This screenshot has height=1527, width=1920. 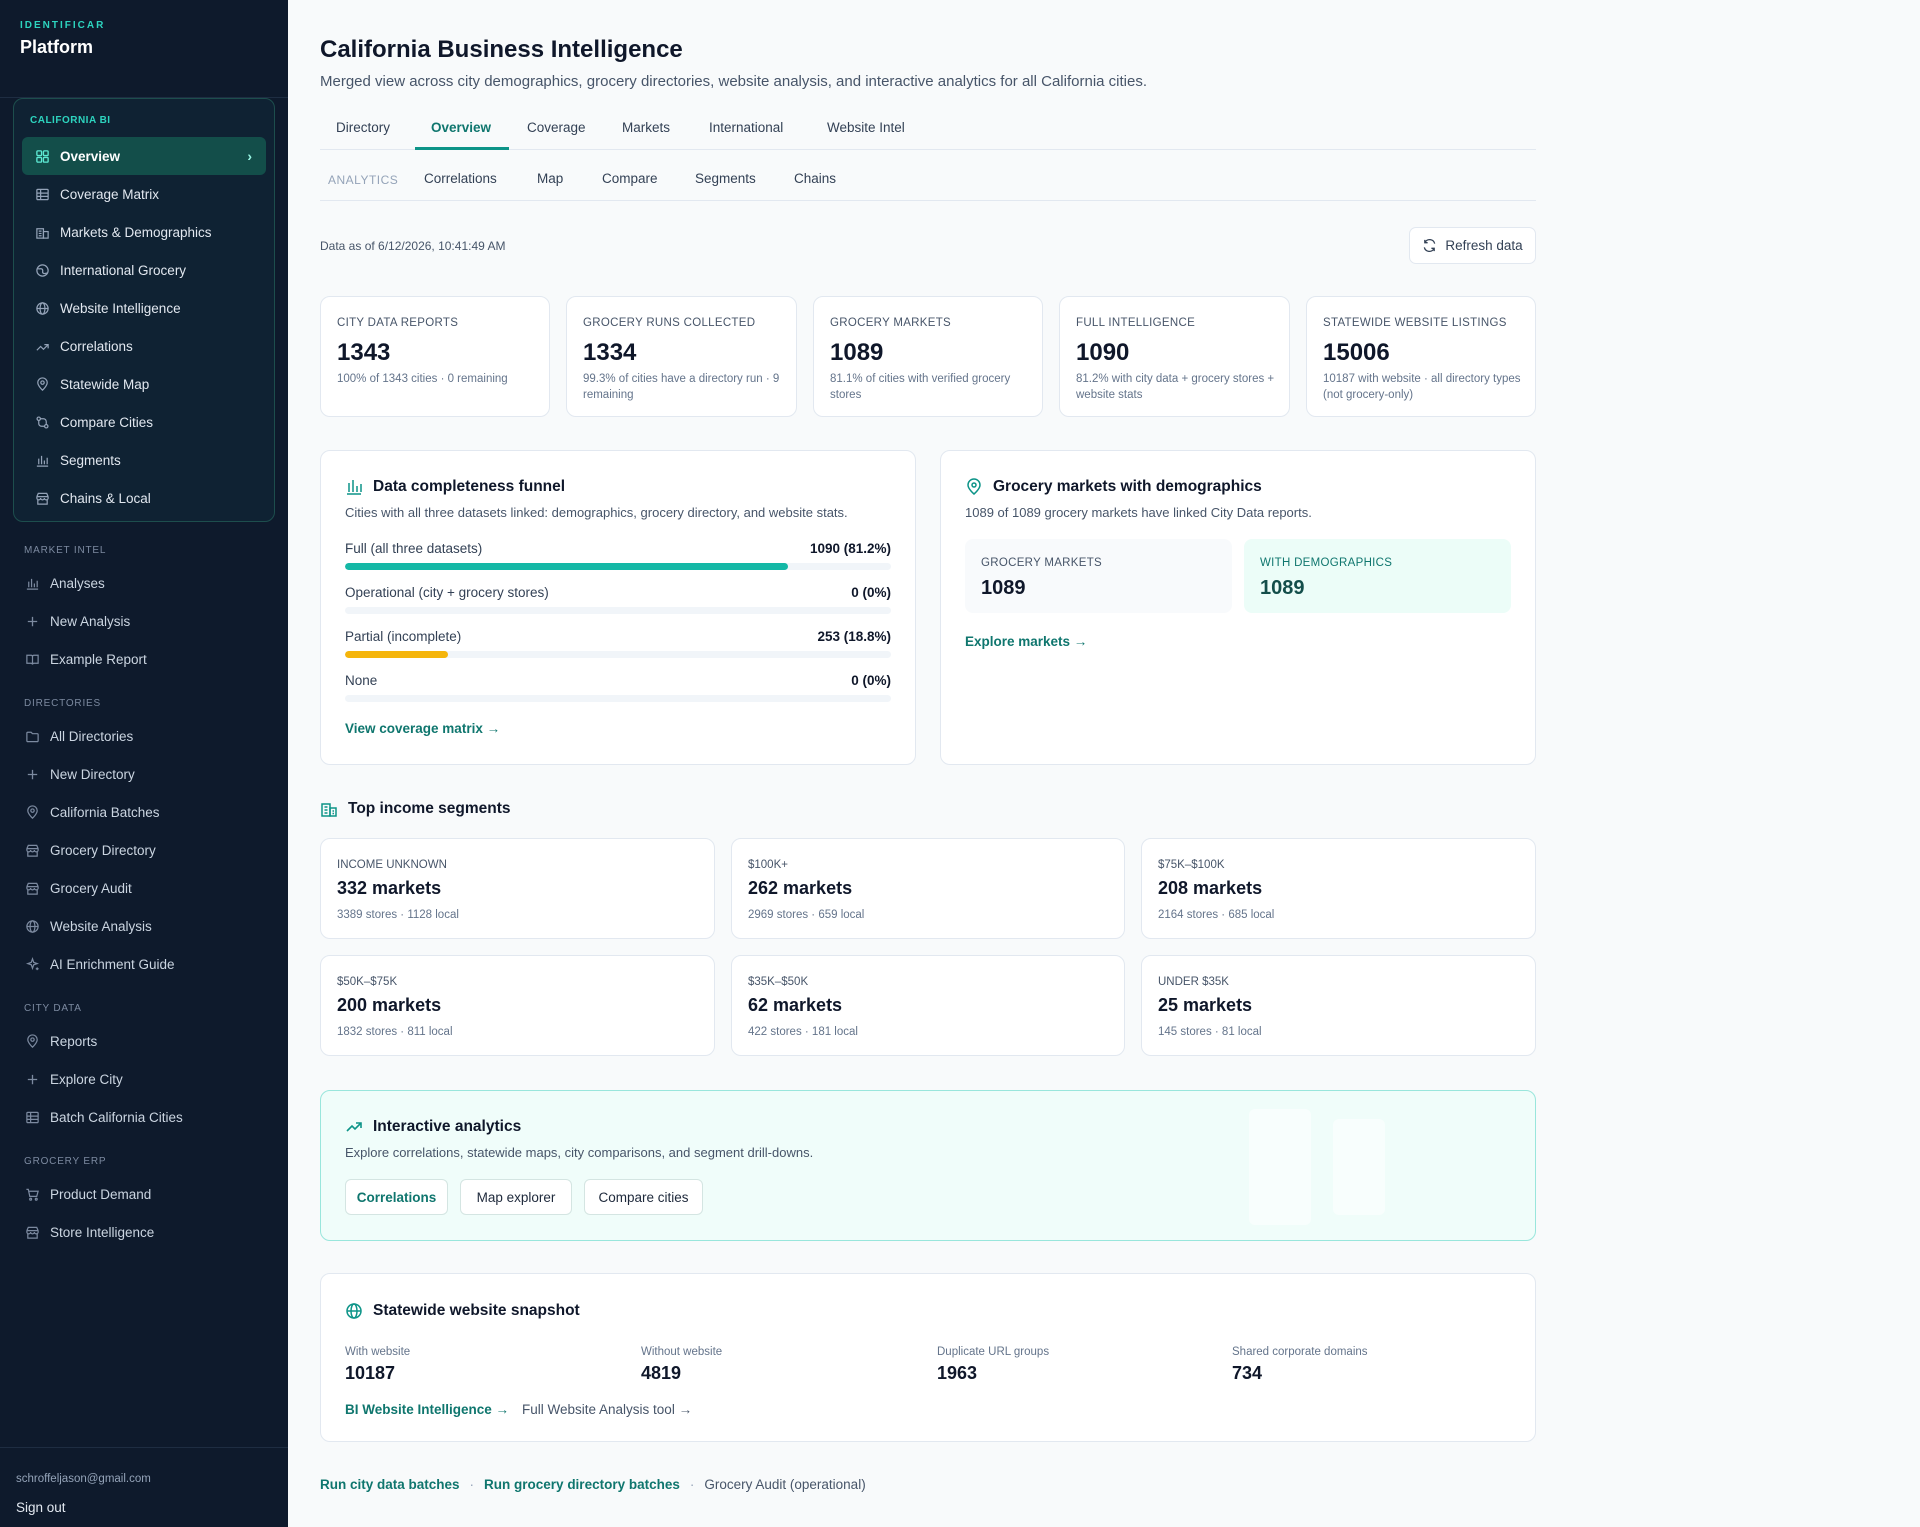 What do you see at coordinates (144, 194) in the screenshot?
I see `sidebar-item-coverage-matrix: Coverage Matrix` at bounding box center [144, 194].